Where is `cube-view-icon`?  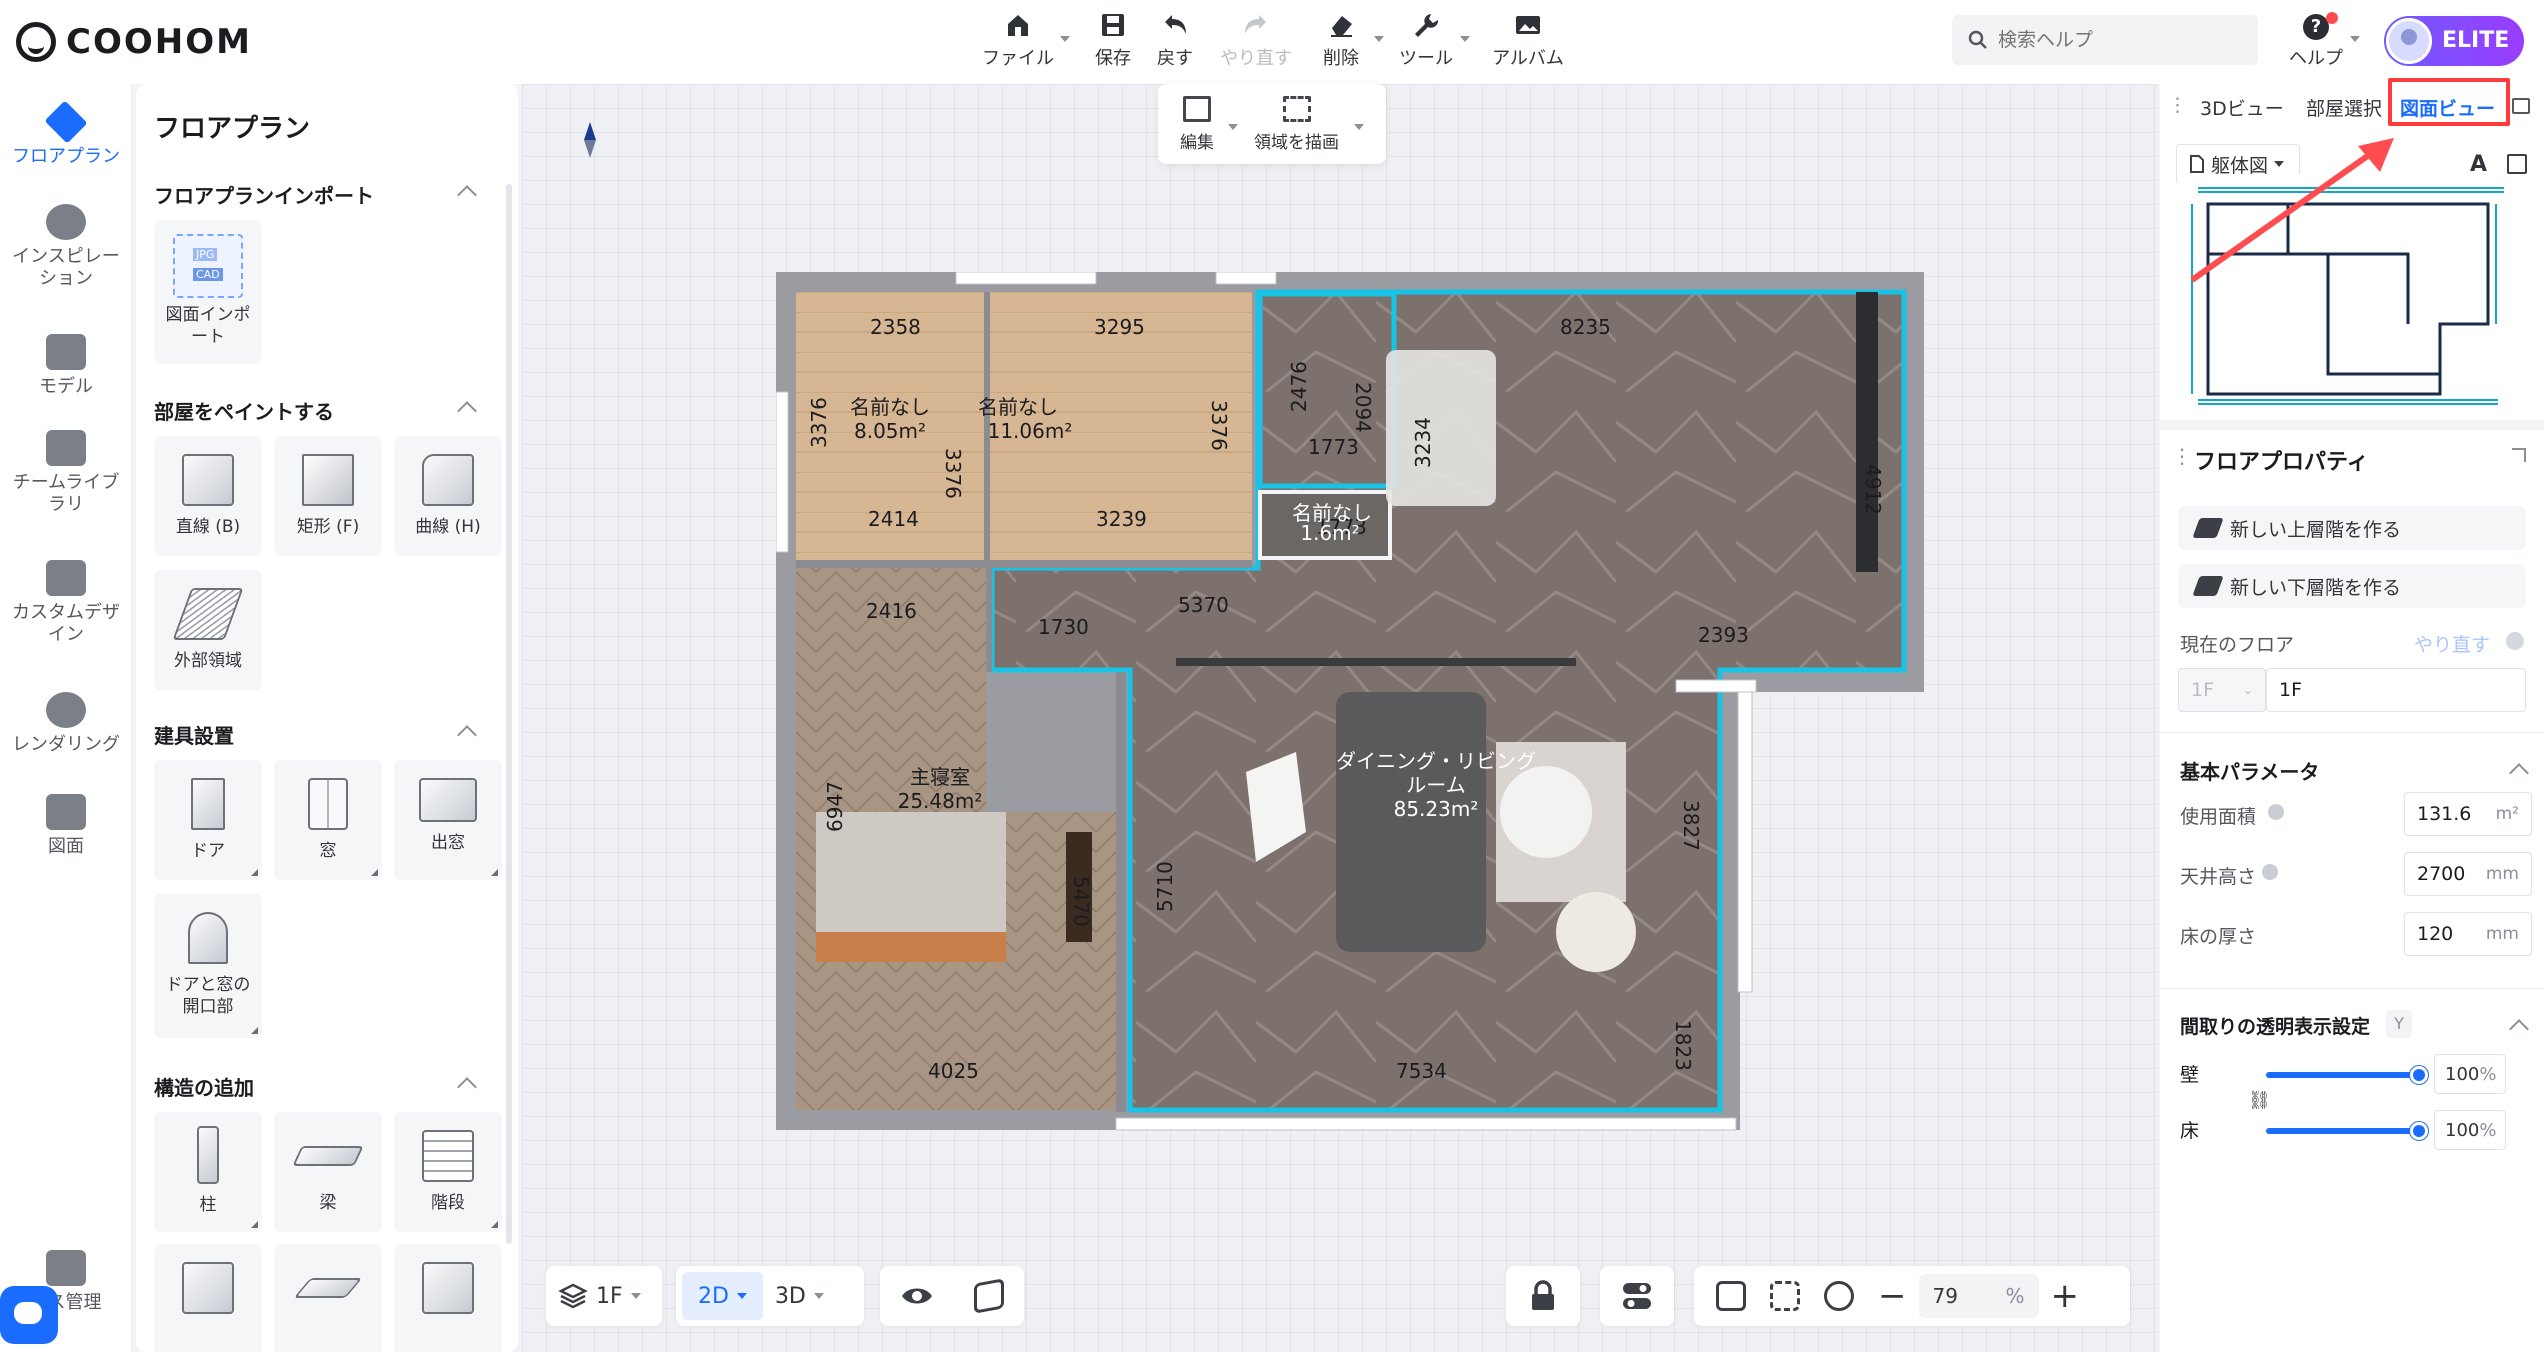 cube-view-icon is located at coordinates (989, 1296).